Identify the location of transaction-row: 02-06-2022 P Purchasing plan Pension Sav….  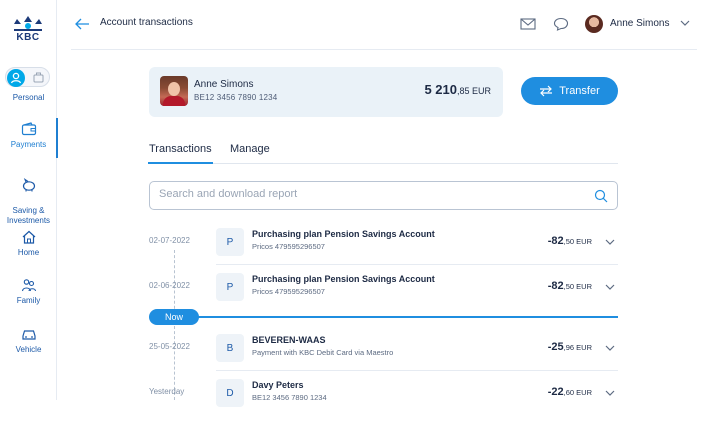
(383, 295).